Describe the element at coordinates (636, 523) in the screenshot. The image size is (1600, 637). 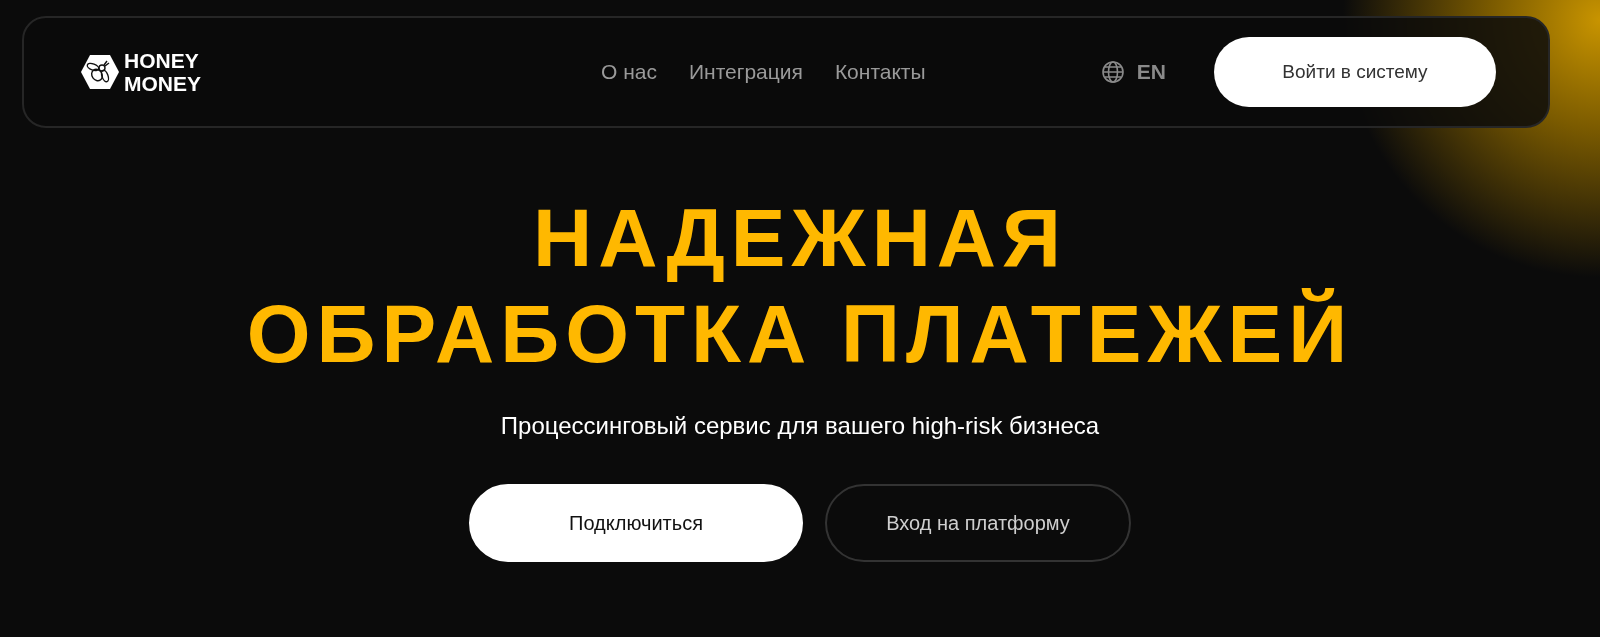
I see `connect-button: Подключиться` at that location.